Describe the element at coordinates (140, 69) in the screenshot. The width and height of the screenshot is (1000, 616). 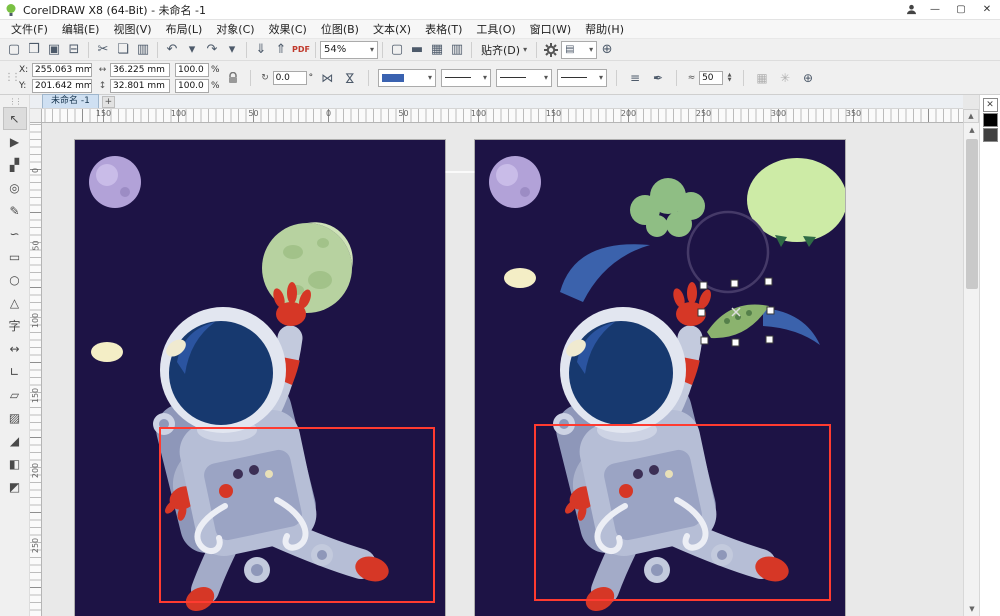
I see `object-width-field: 36.225 mm` at that location.